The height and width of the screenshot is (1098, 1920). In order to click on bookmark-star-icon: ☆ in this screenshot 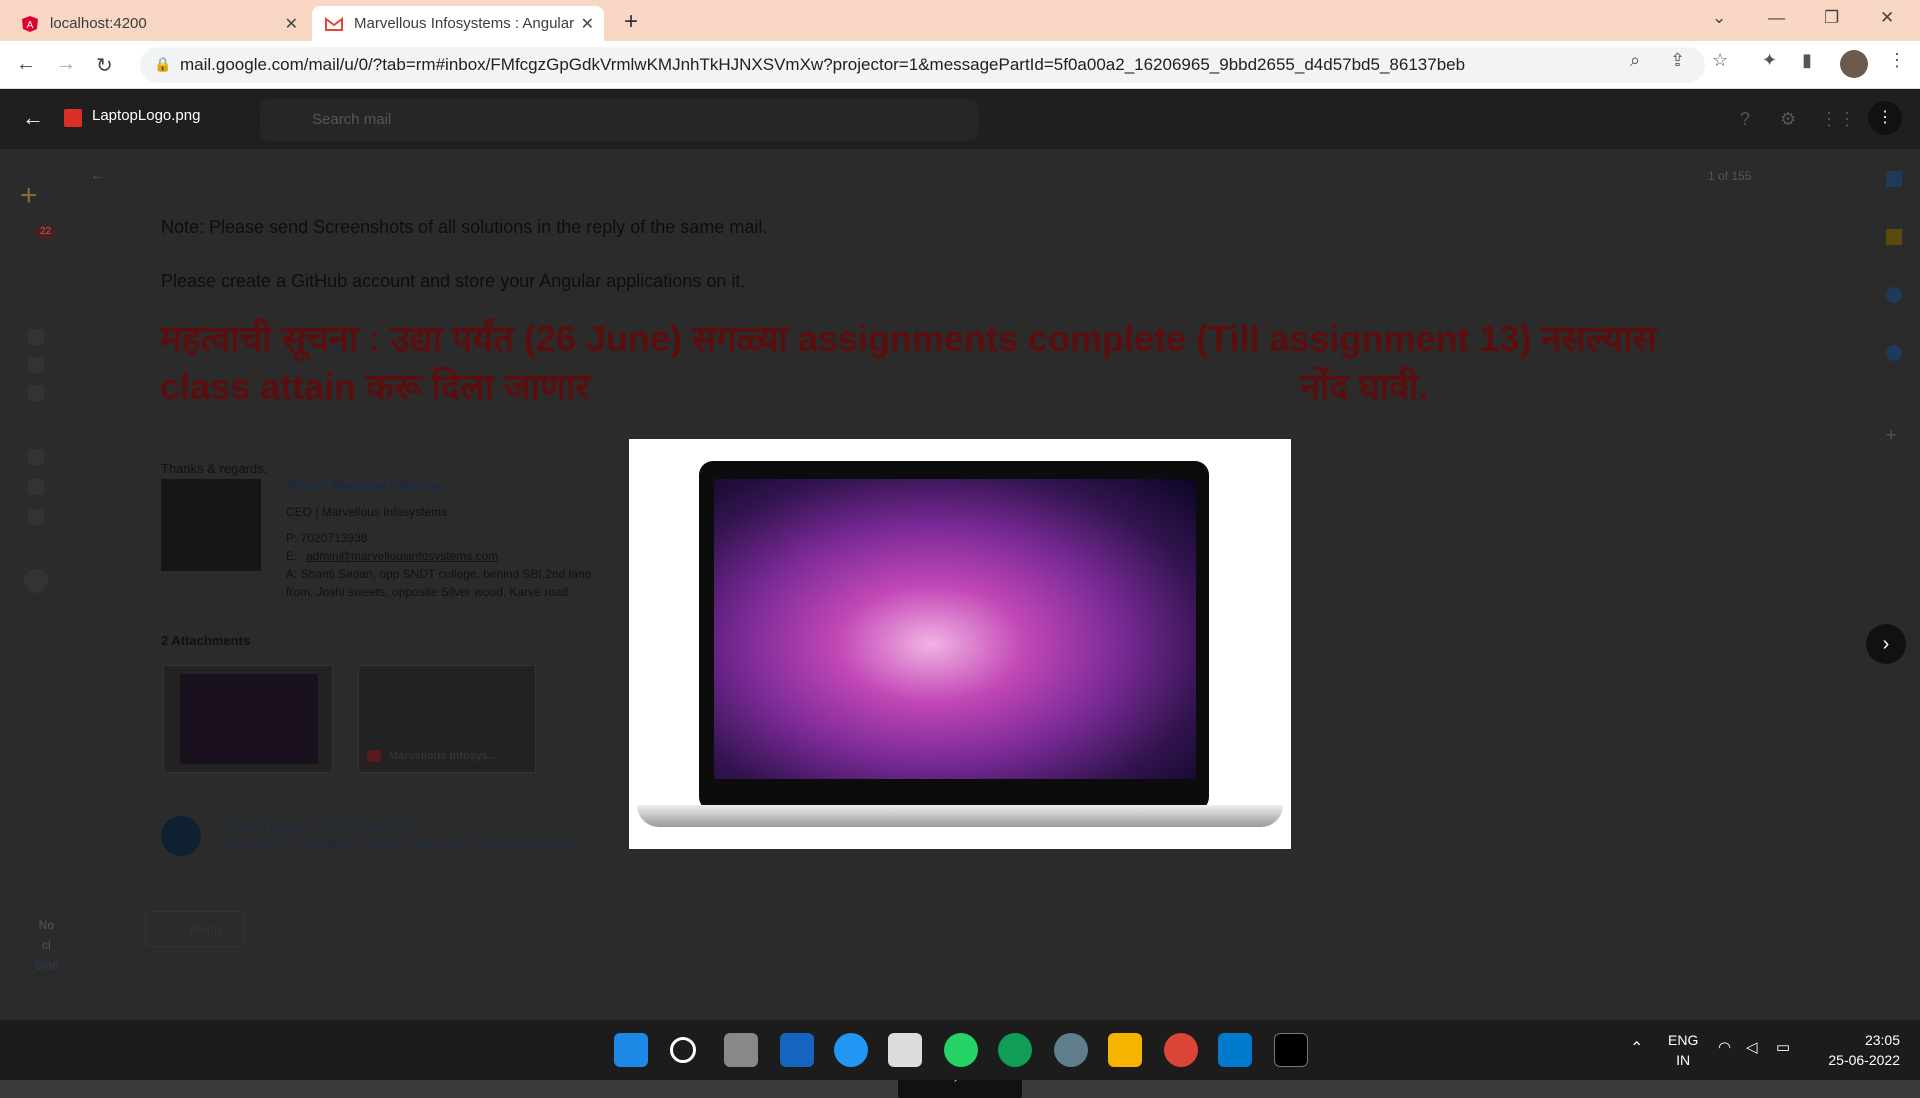, I will do `click(1720, 60)`.